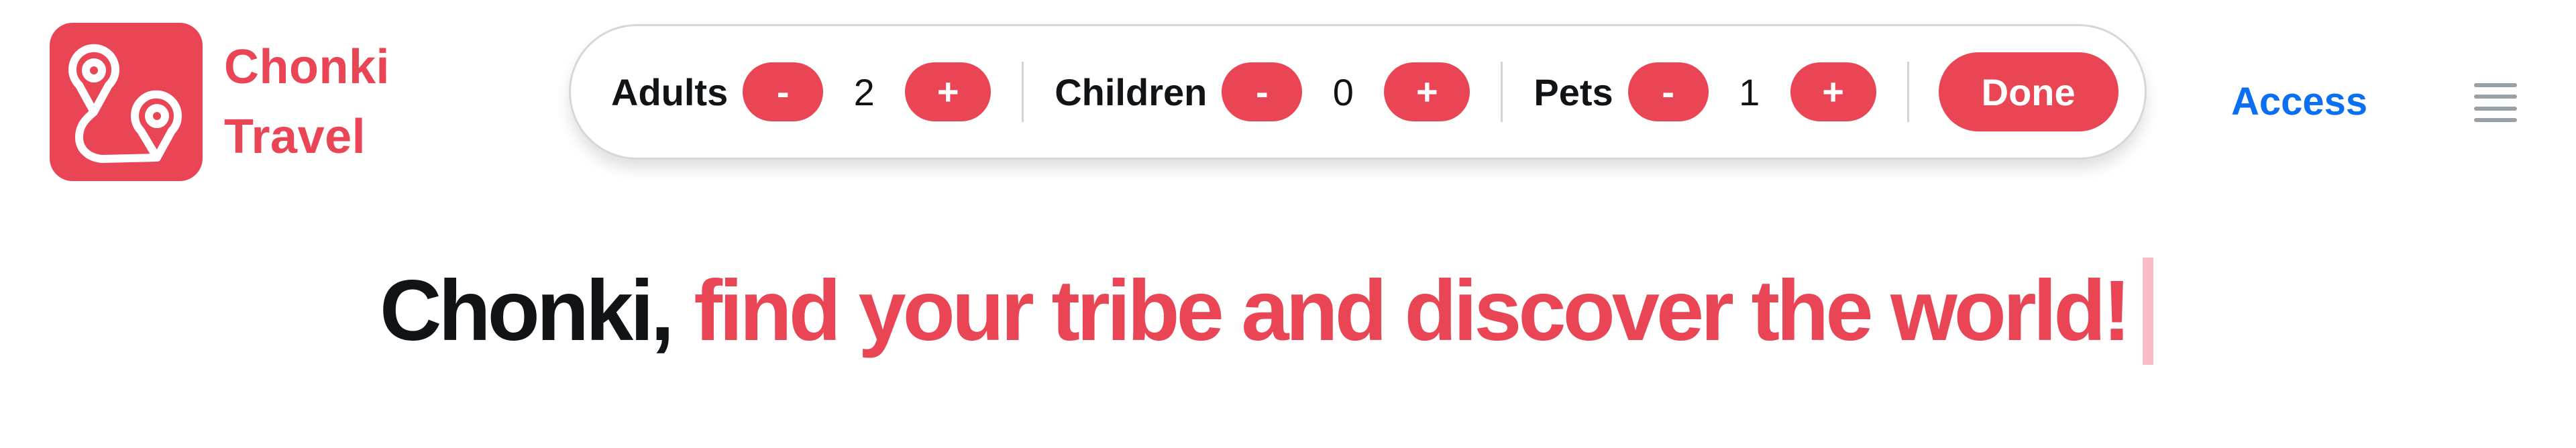  I want to click on brand-logo: Chonki Travel, so click(220, 102).